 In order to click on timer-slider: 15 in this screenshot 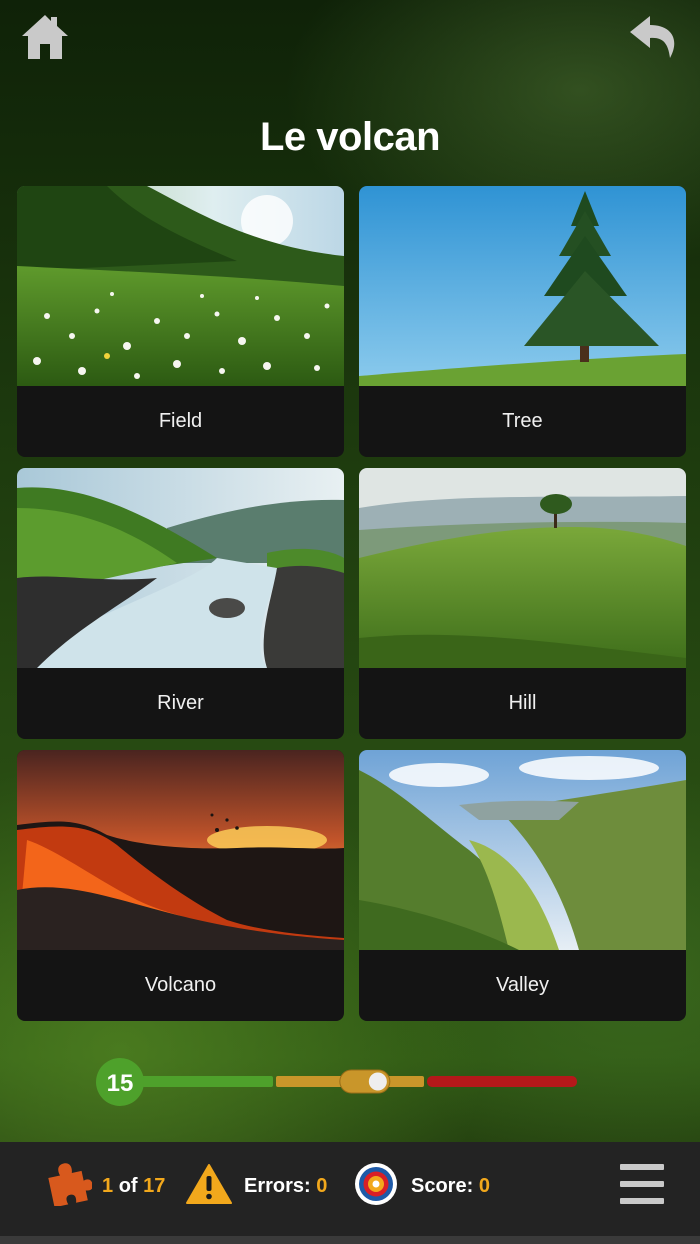, I will do `click(337, 1082)`.